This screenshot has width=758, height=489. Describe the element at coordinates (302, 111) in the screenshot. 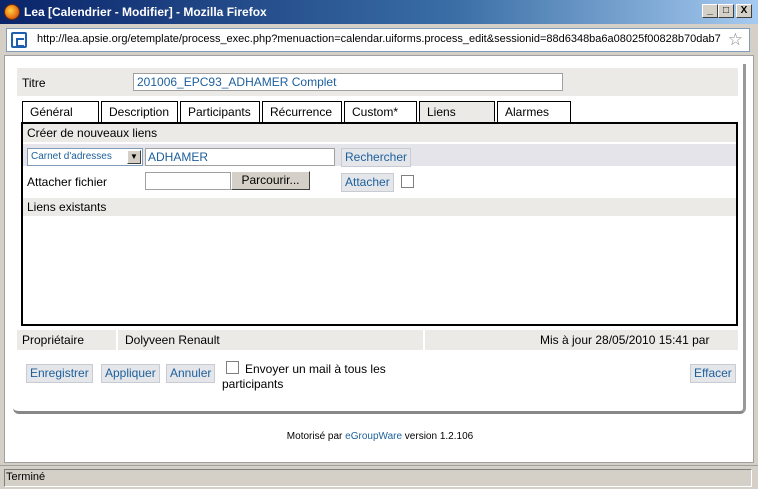

I see `tab-recurrence: Récurrence` at that location.